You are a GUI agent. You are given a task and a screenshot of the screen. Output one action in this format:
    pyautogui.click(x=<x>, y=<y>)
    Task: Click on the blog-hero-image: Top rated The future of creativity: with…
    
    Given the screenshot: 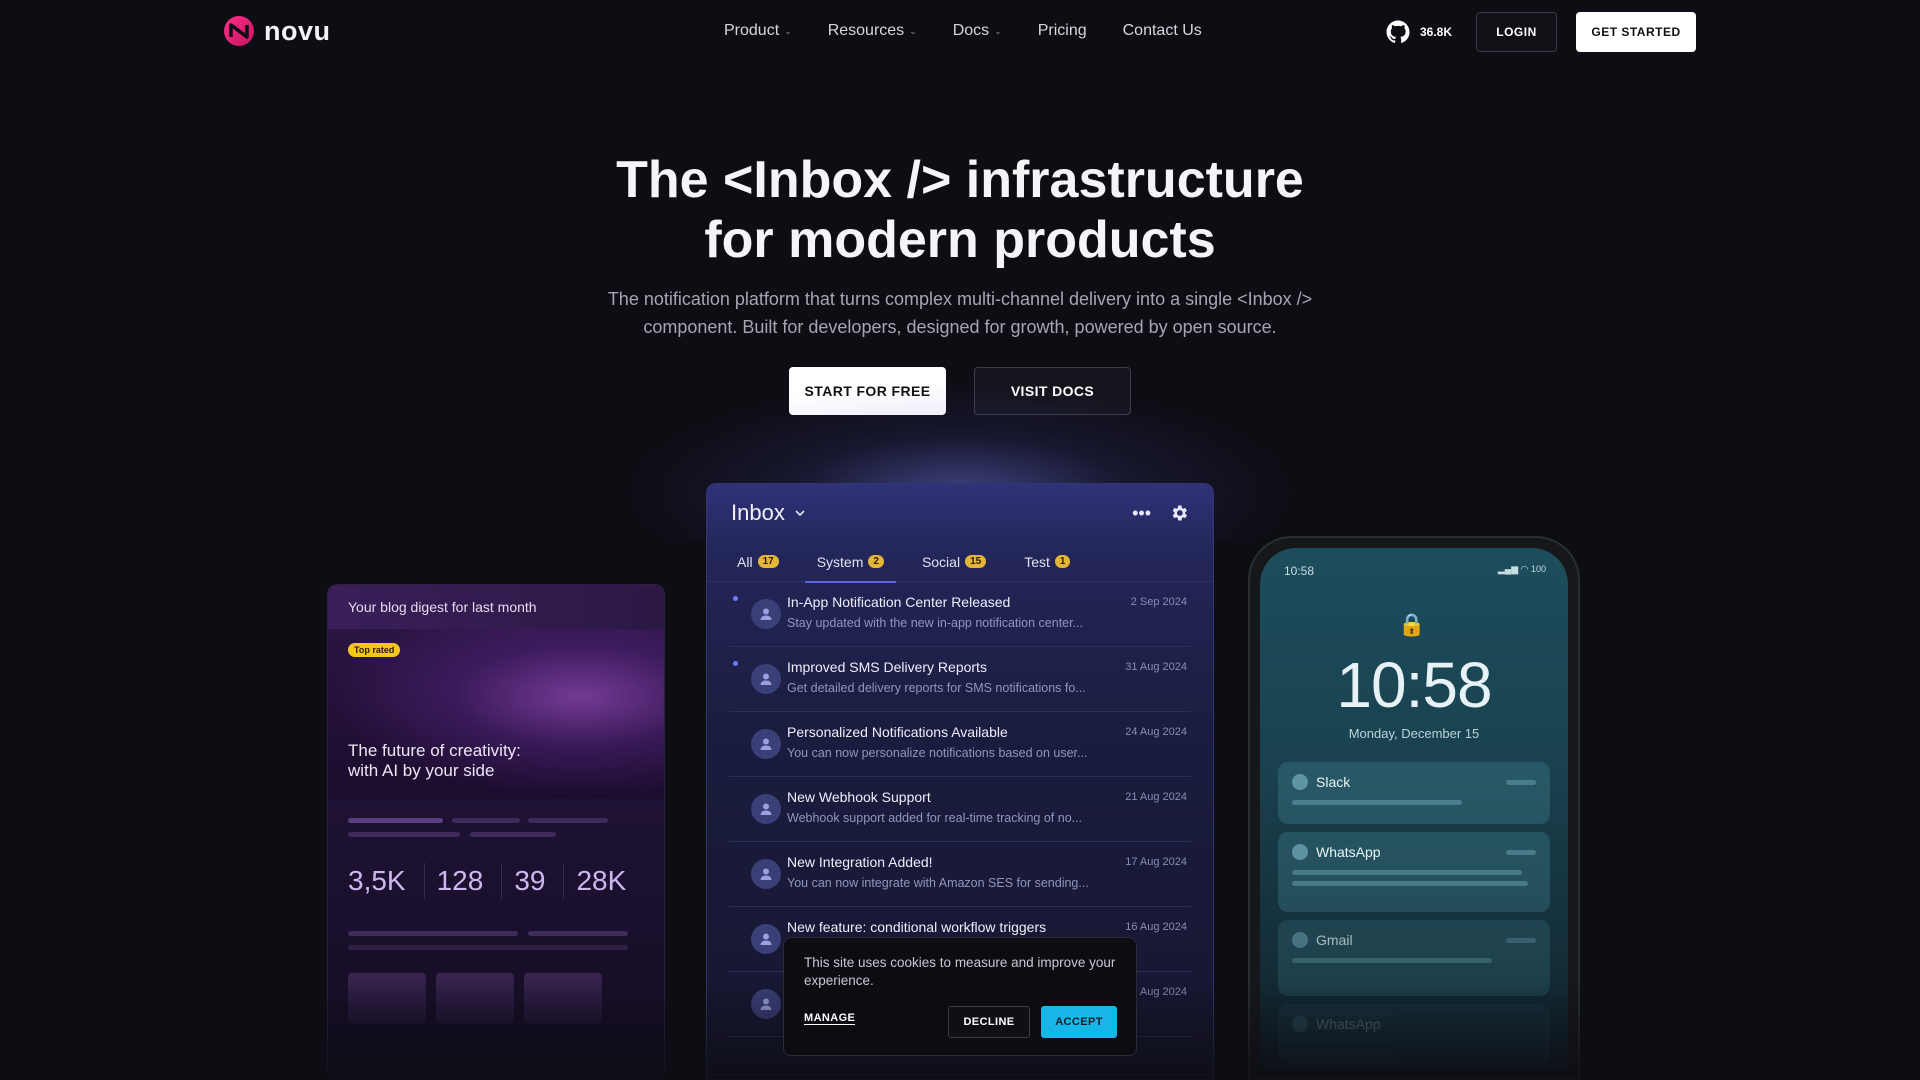 What is the action you would take?
    pyautogui.click(x=496, y=714)
    